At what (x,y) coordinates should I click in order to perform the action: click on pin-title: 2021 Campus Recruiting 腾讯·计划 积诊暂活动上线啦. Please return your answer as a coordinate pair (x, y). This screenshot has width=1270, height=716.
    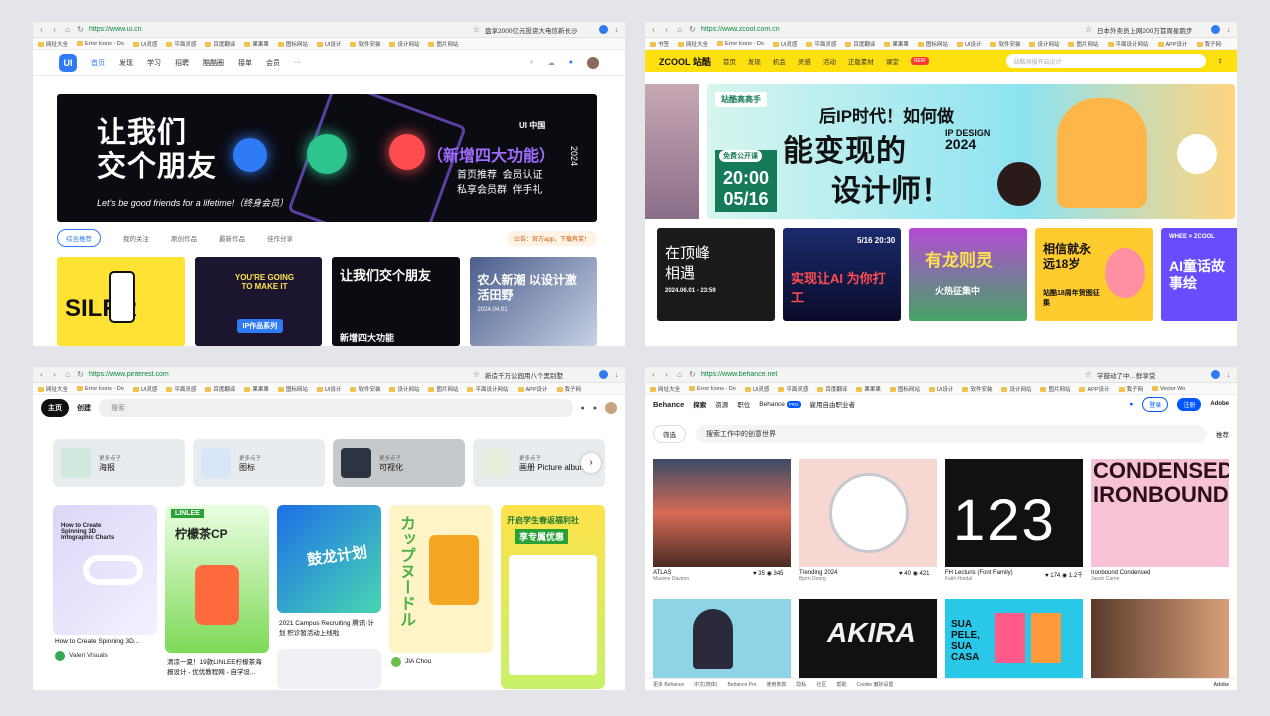
    Looking at the image, I should click on (329, 627).